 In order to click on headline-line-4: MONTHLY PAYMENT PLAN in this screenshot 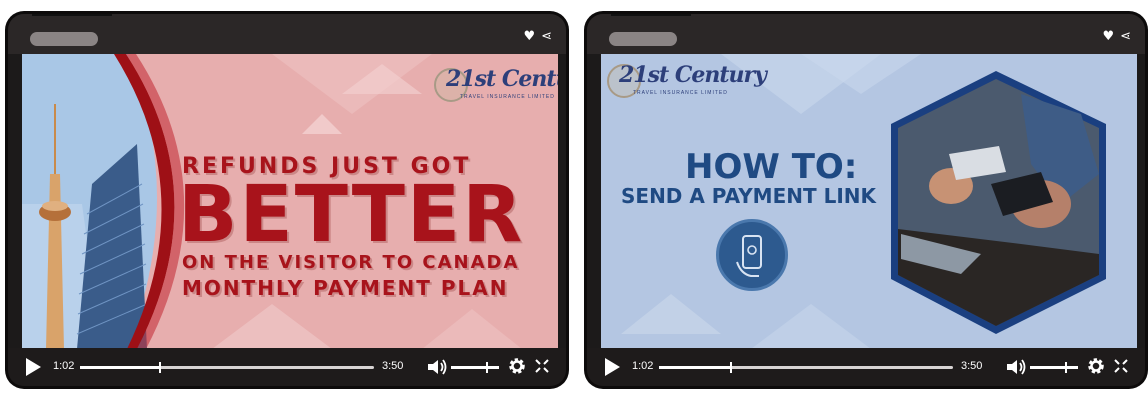, I will do `click(345, 288)`.